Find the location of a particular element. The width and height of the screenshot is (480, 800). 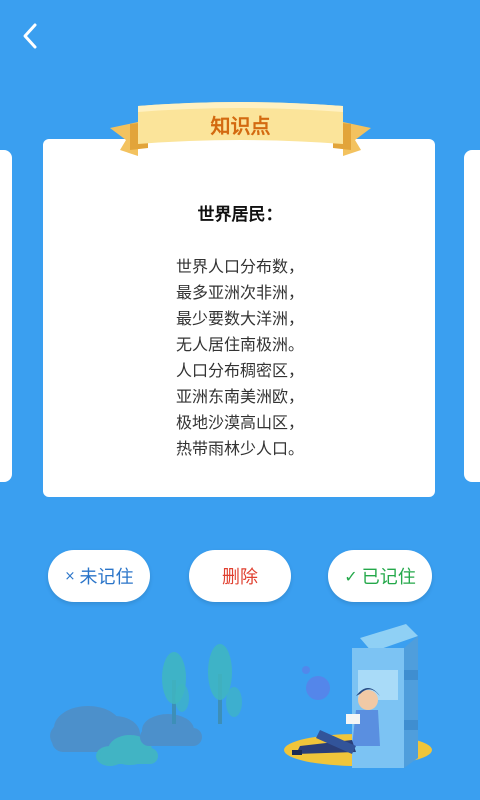

check-icon: ✓ is located at coordinates (351, 576).